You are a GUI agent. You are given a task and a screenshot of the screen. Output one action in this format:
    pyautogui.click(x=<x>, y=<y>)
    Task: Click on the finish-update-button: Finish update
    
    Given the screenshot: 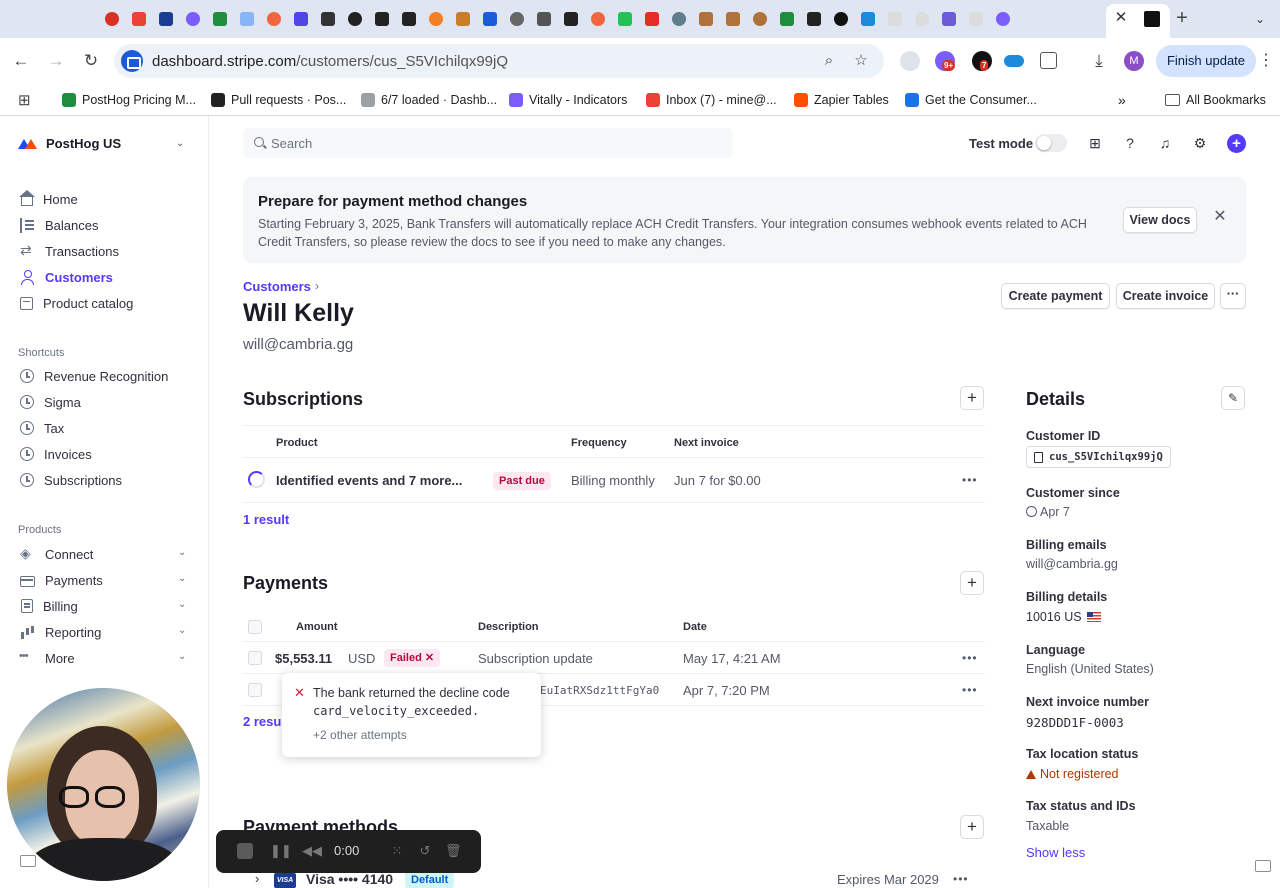 What is the action you would take?
    pyautogui.click(x=1206, y=61)
    